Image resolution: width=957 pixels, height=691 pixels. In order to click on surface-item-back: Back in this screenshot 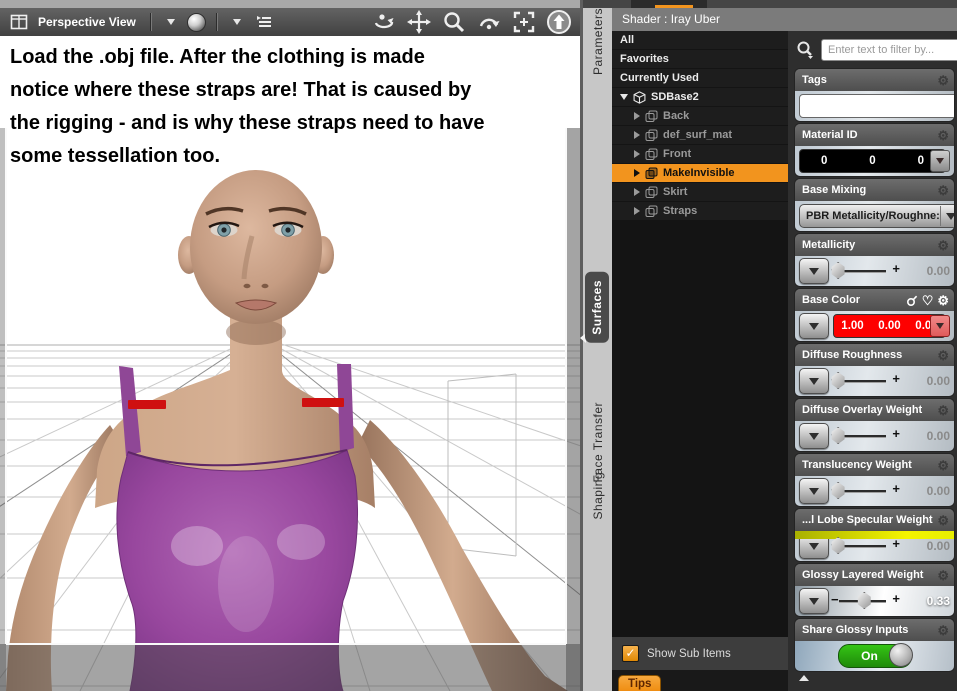, I will do `click(700, 116)`.